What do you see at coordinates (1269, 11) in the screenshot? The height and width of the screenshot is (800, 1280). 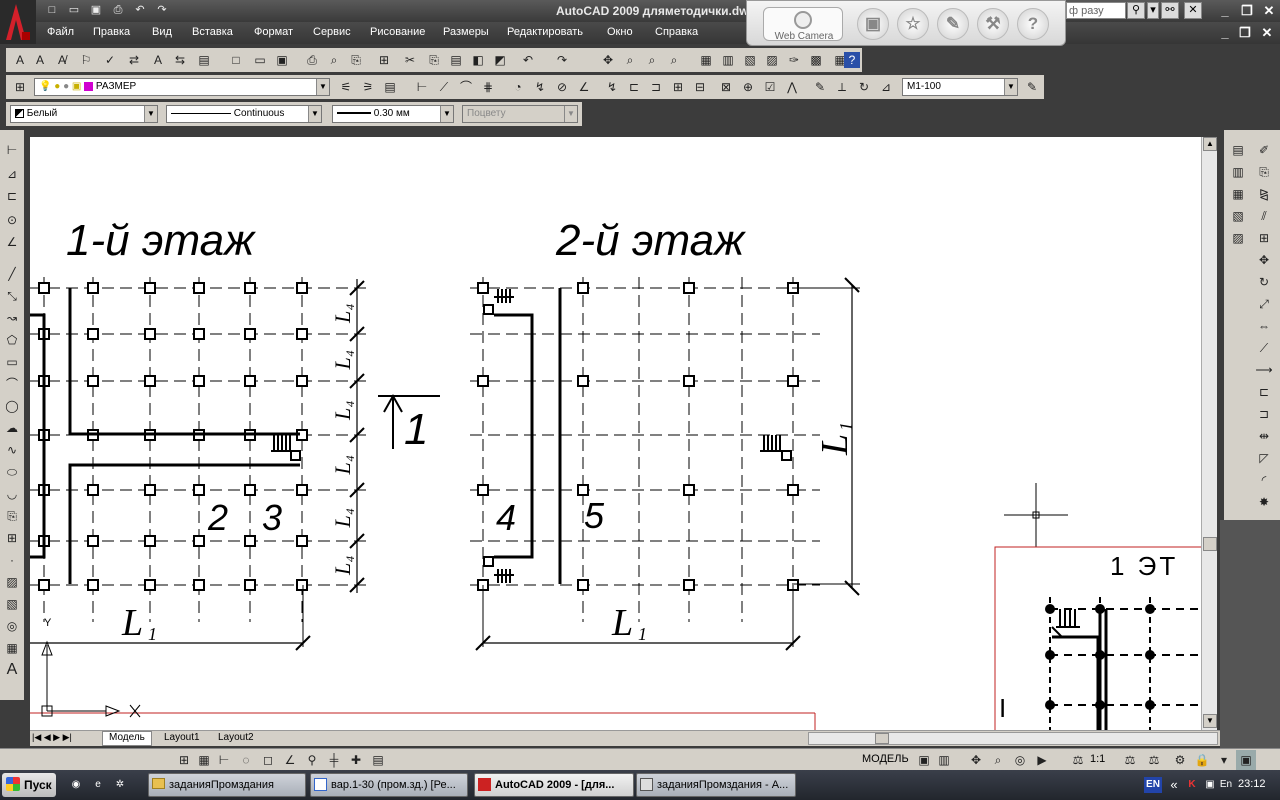 I see `close-icon: ✕` at bounding box center [1269, 11].